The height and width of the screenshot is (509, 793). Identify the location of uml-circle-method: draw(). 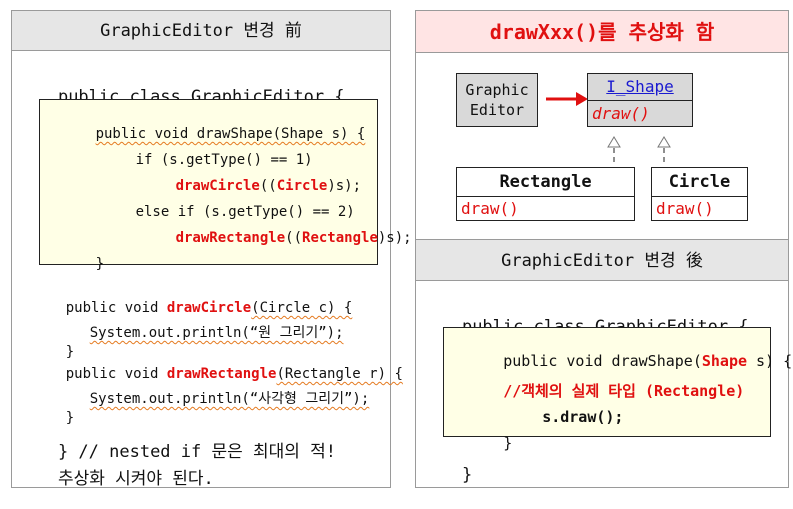
(685, 208).